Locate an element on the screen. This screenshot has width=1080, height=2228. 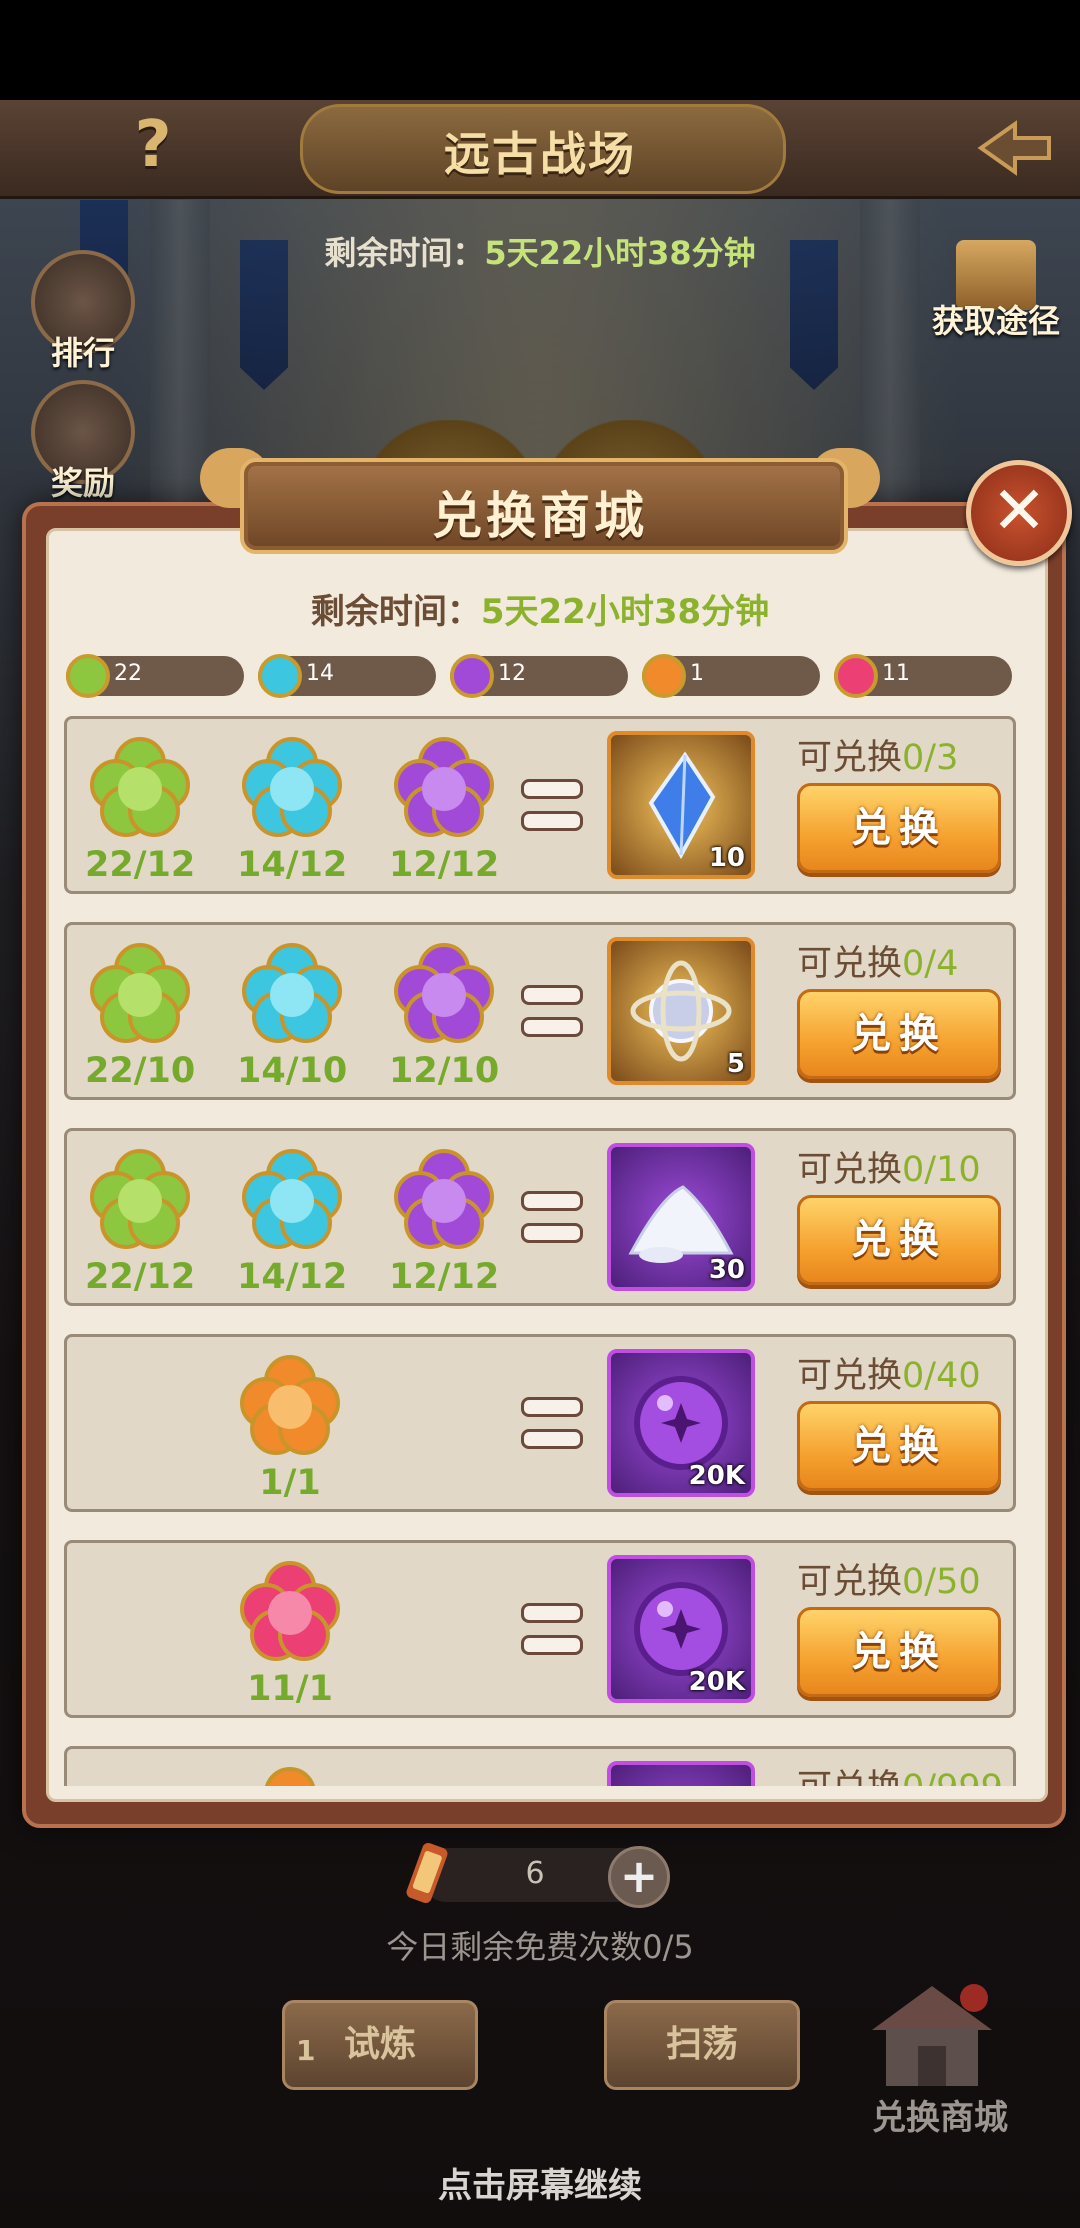
reward-button: 奖励 is located at coordinates (83, 442).